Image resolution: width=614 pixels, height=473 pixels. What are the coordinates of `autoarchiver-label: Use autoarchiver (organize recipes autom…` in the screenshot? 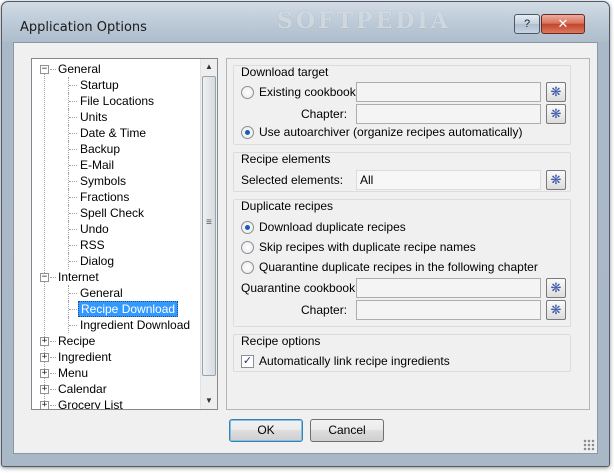 It's located at (391, 132).